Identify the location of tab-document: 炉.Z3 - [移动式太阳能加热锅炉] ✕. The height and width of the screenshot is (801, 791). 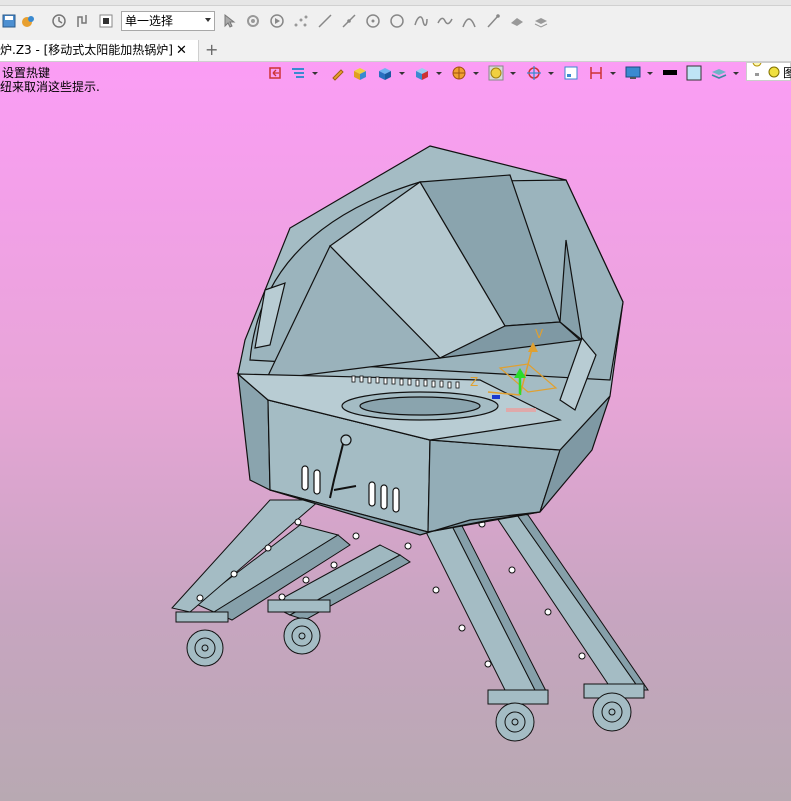
(99, 50).